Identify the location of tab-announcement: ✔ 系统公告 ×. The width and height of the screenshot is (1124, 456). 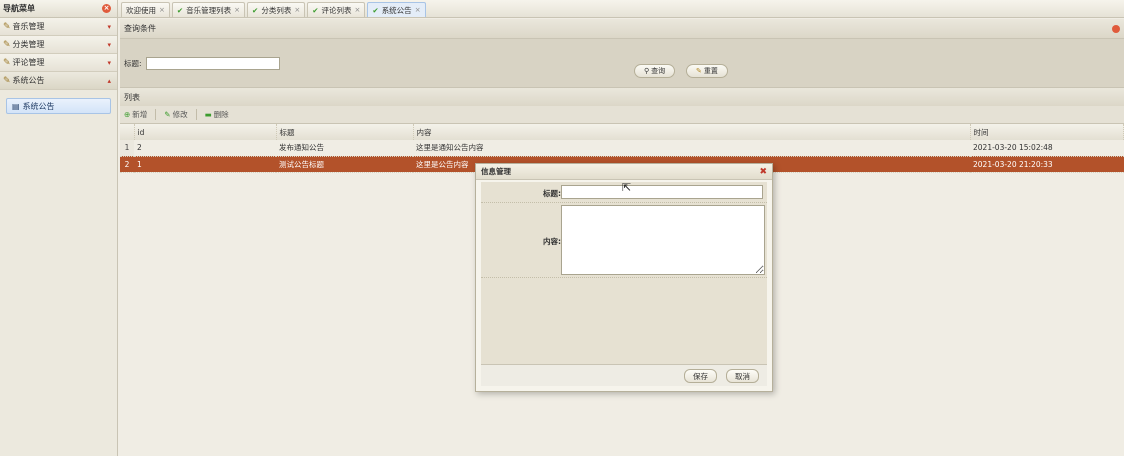
(396, 9).